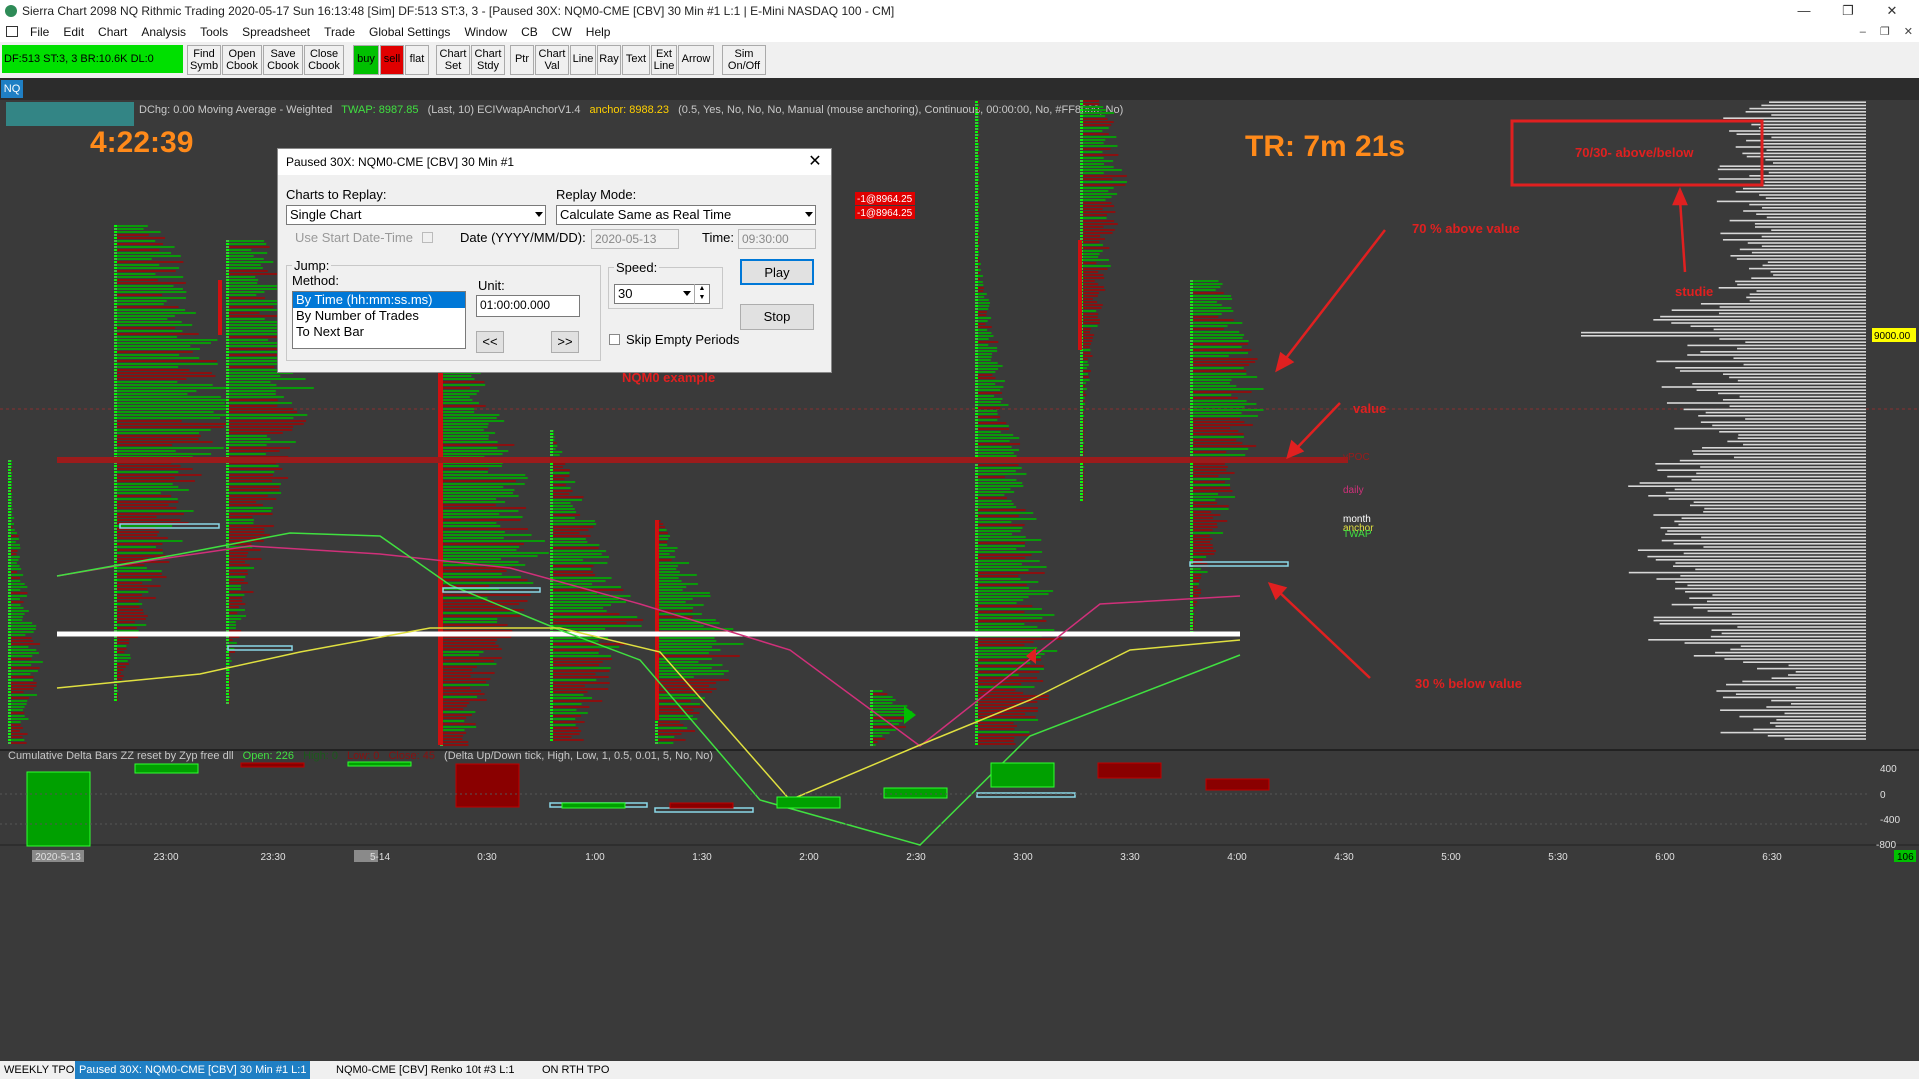 The height and width of the screenshot is (1079, 1919). I want to click on extended-line-tool-button: Ext Line, so click(664, 60).